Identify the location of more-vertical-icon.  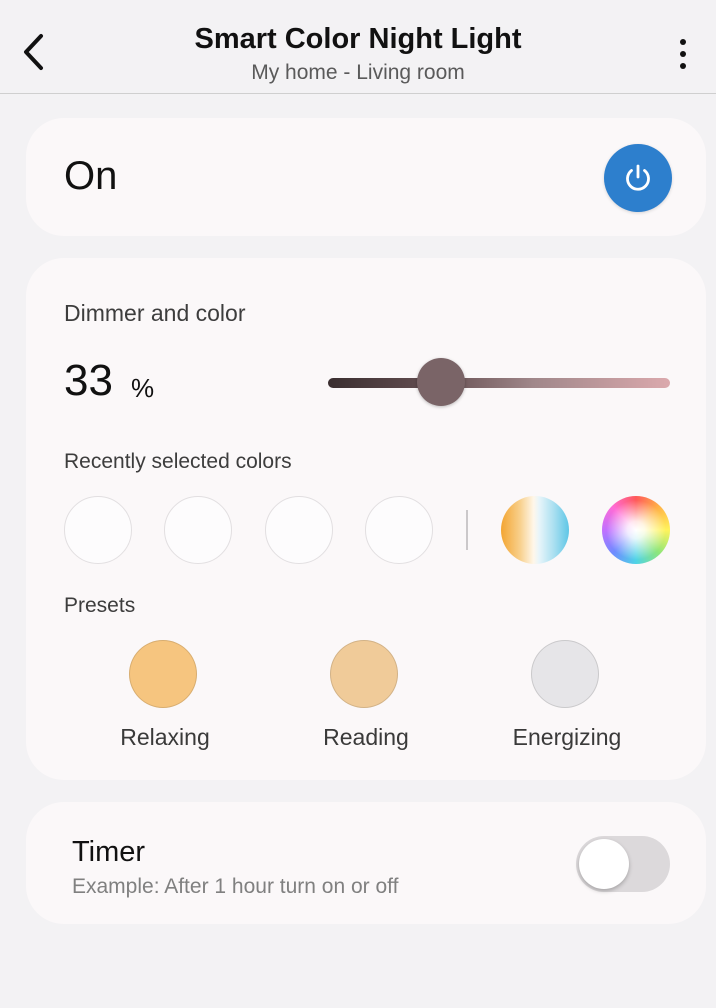
(683, 42).